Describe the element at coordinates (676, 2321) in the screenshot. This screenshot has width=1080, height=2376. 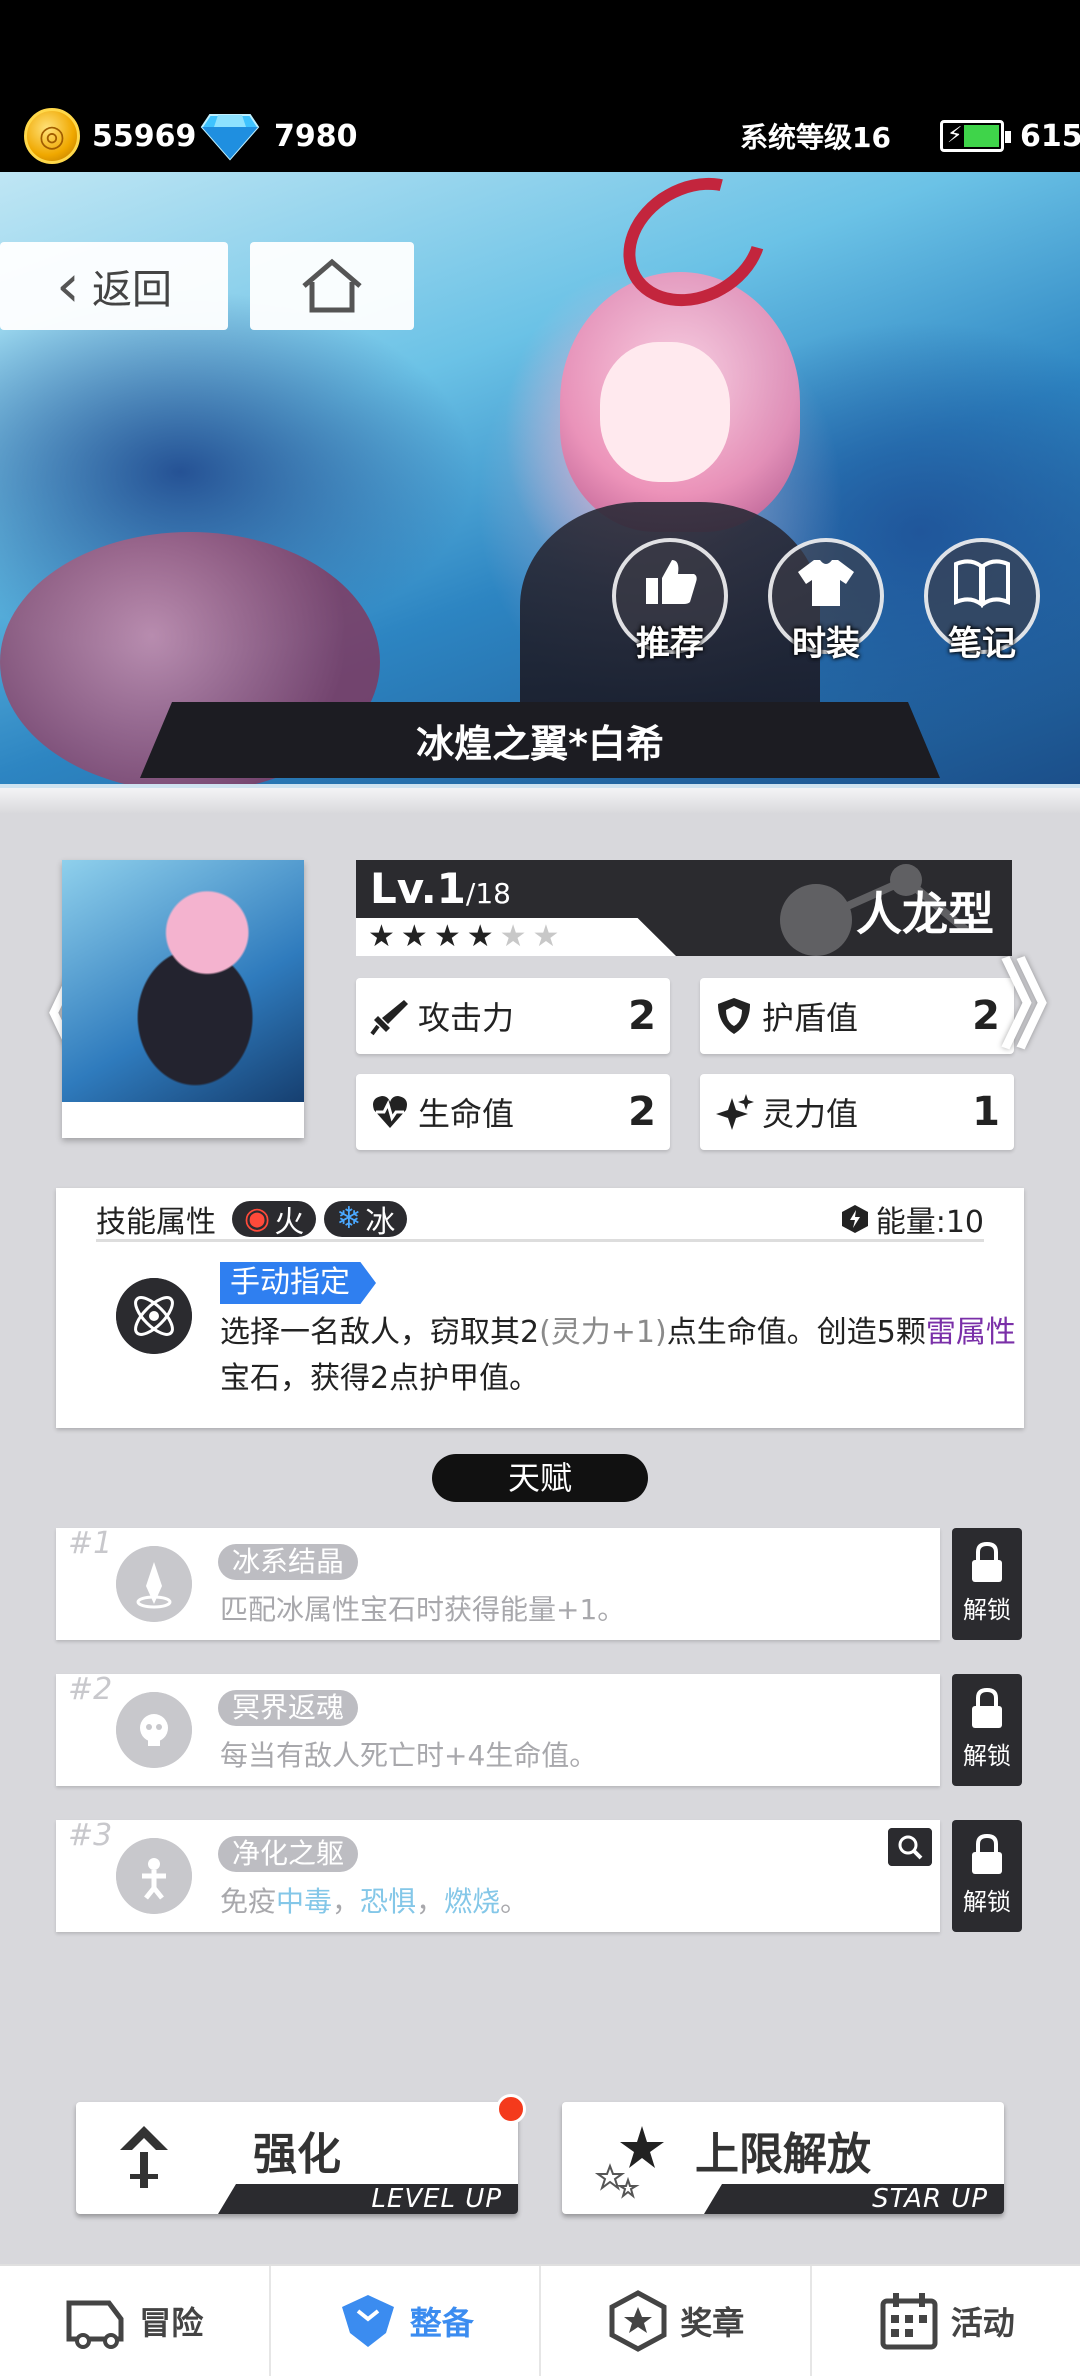
I see `tab-medals: 奖章` at that location.